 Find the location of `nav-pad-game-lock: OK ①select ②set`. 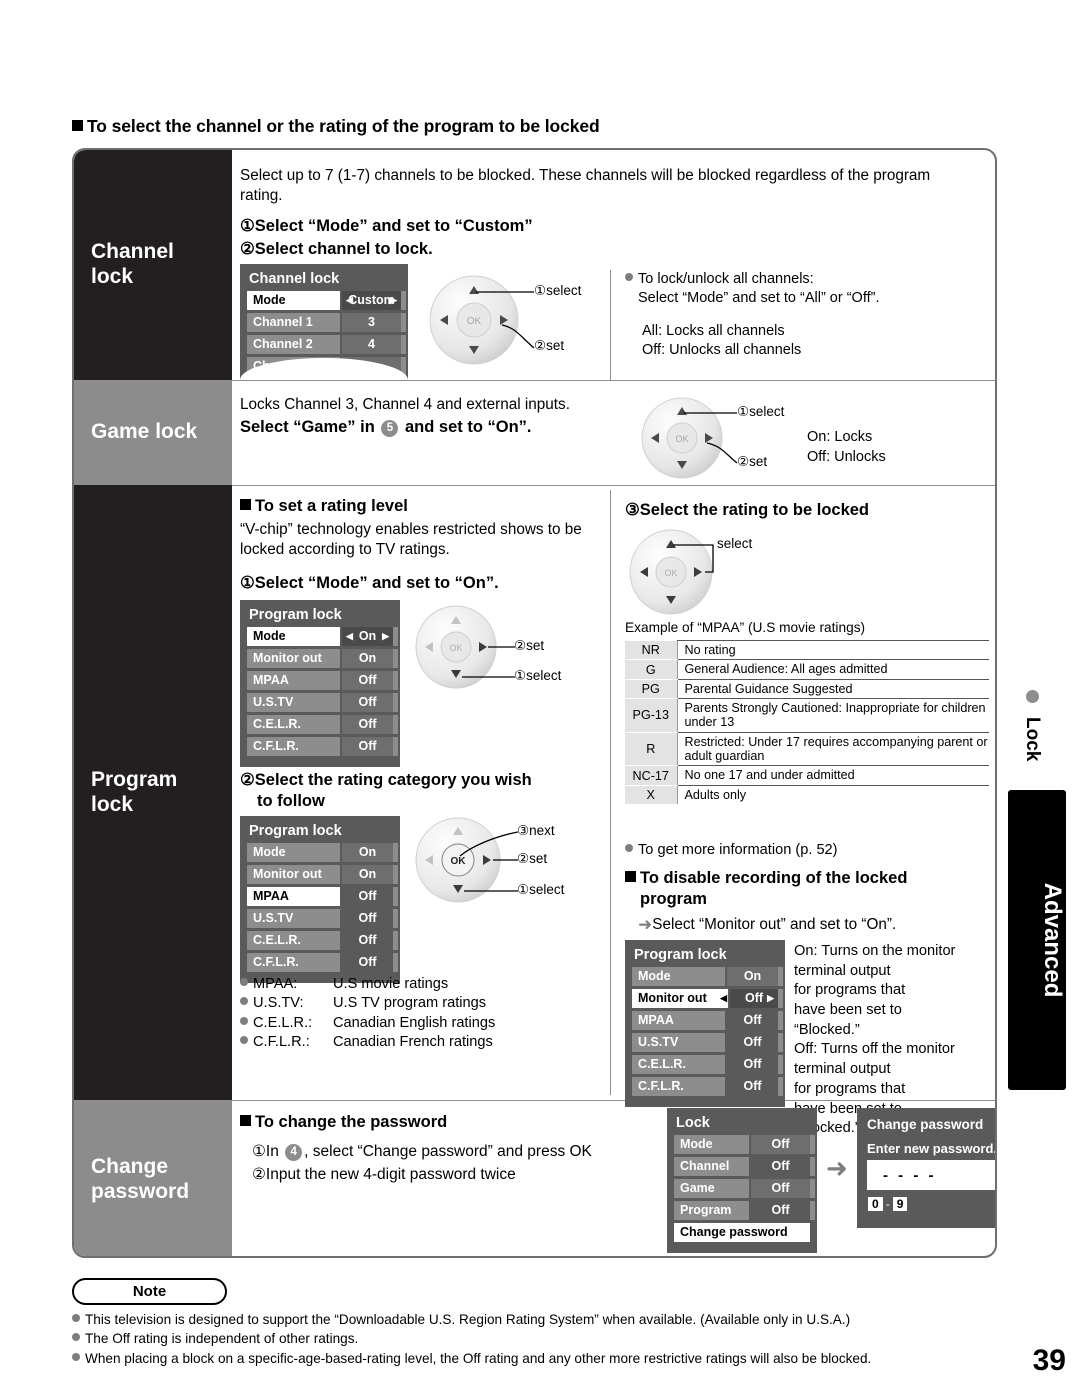

nav-pad-game-lock: OK ①select ②set is located at coordinates (722, 438).